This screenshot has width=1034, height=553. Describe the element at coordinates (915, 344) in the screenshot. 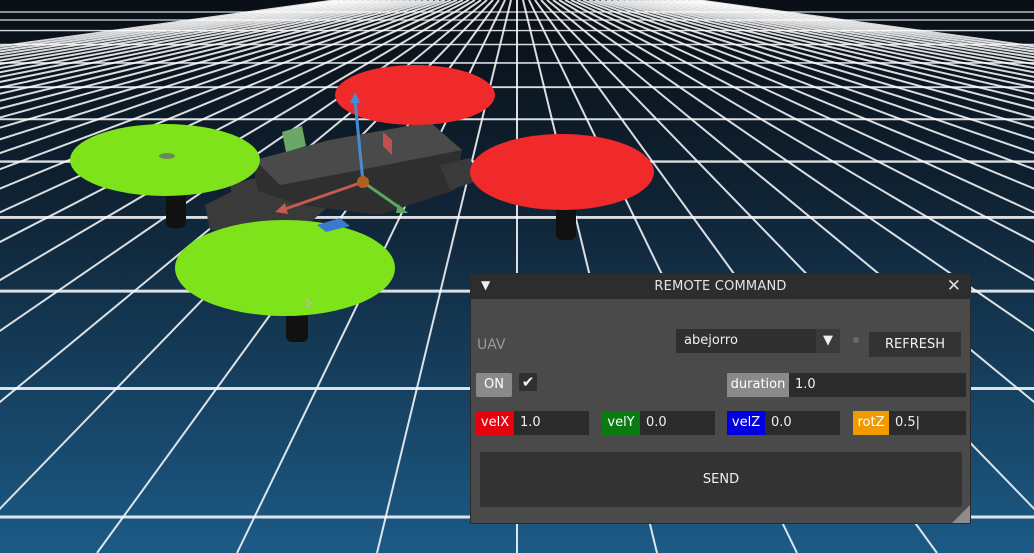

I see `refresh-button: REFRESH` at that location.